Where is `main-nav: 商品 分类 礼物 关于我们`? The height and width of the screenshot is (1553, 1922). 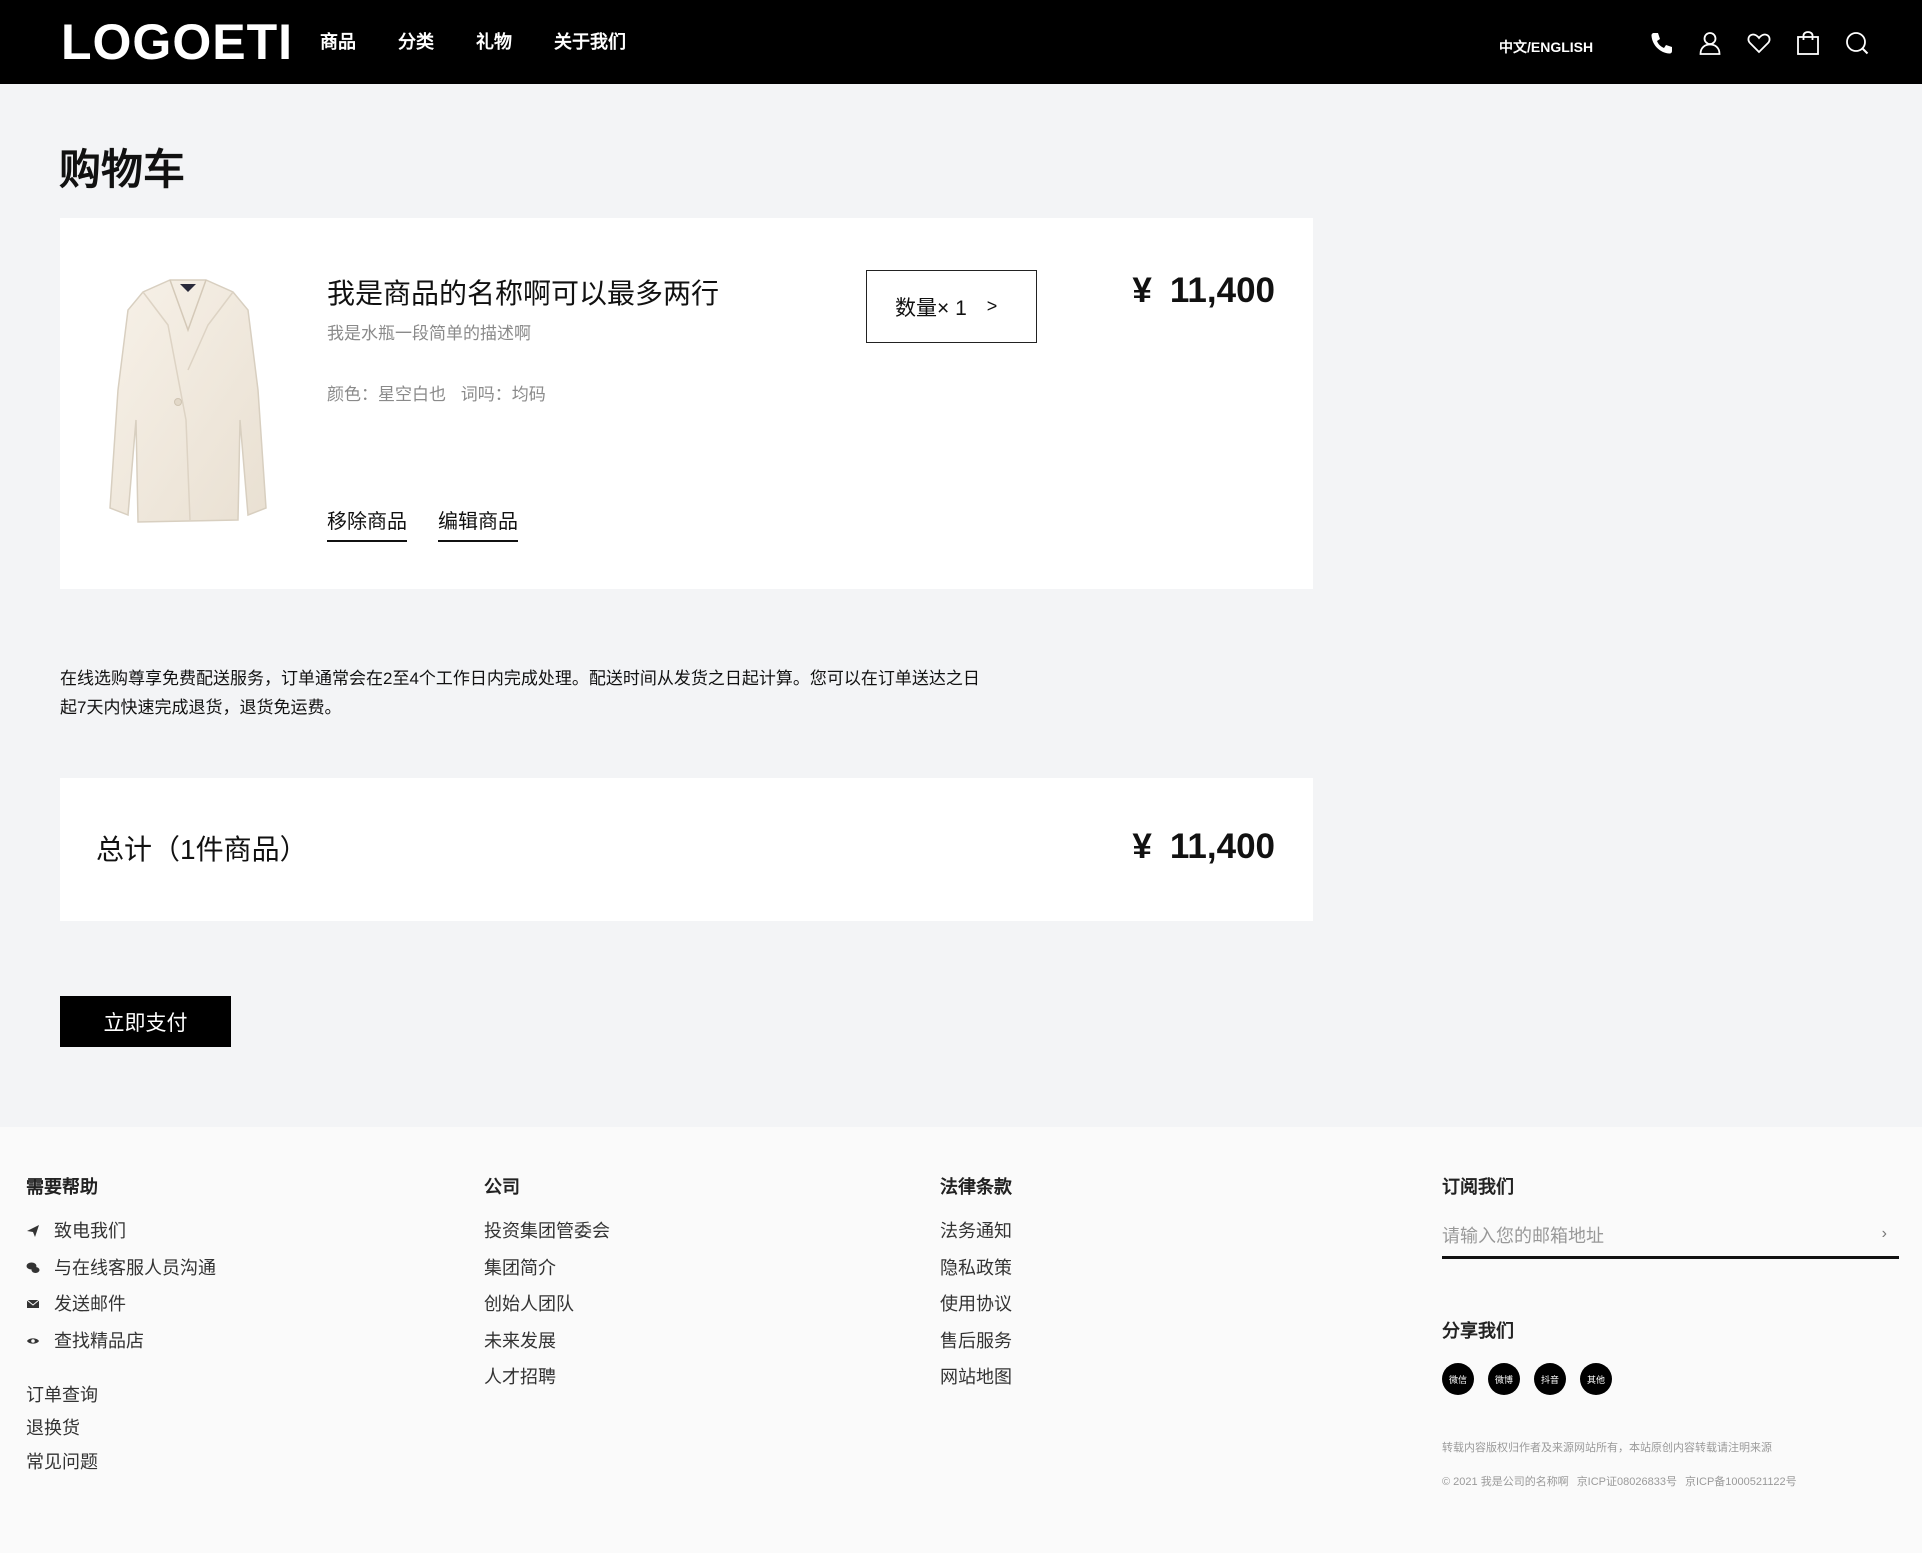
main-nav: 商品 分类 礼物 关于我们 is located at coordinates (494, 42).